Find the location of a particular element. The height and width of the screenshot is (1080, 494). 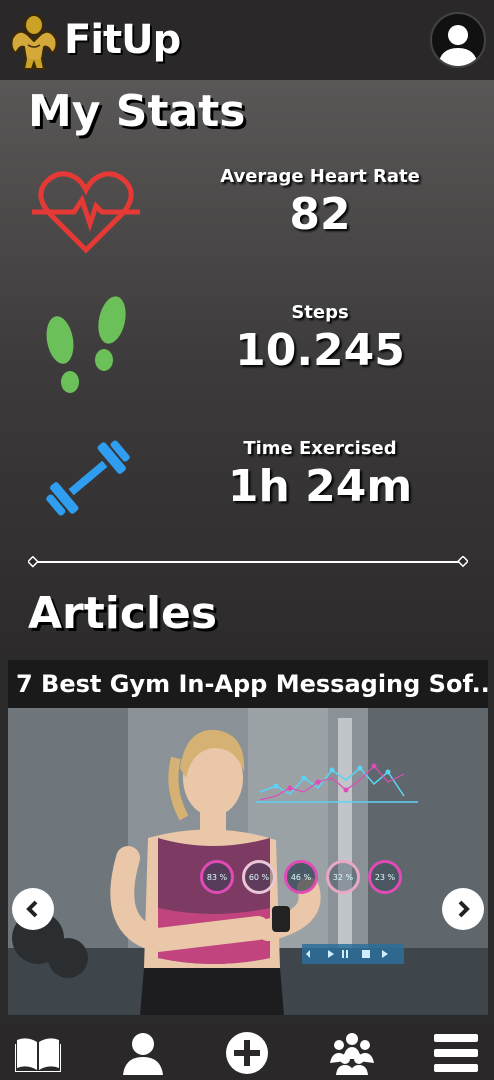

nav-profile-button is located at coordinates (143, 1053).